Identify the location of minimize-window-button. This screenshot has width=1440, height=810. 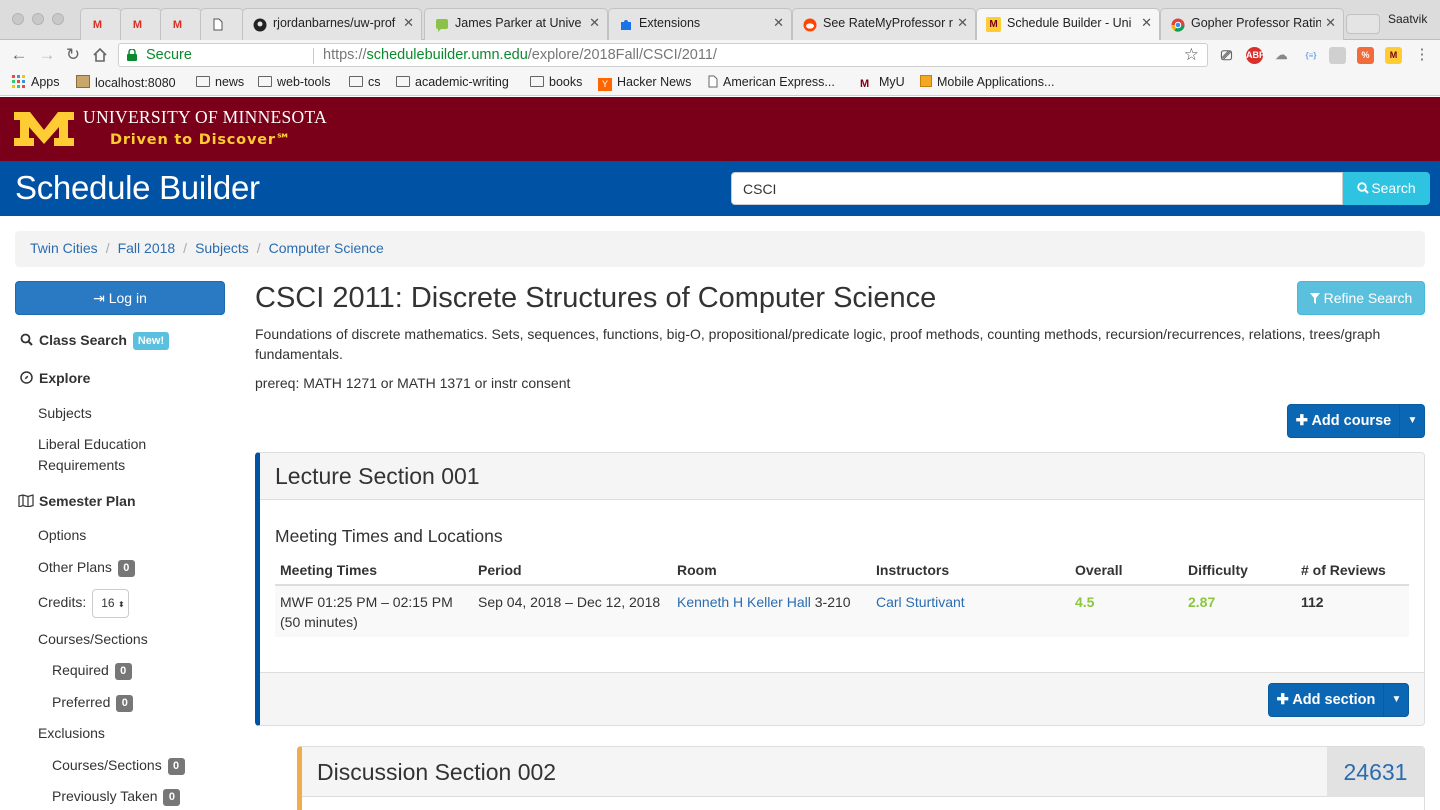
(38, 19).